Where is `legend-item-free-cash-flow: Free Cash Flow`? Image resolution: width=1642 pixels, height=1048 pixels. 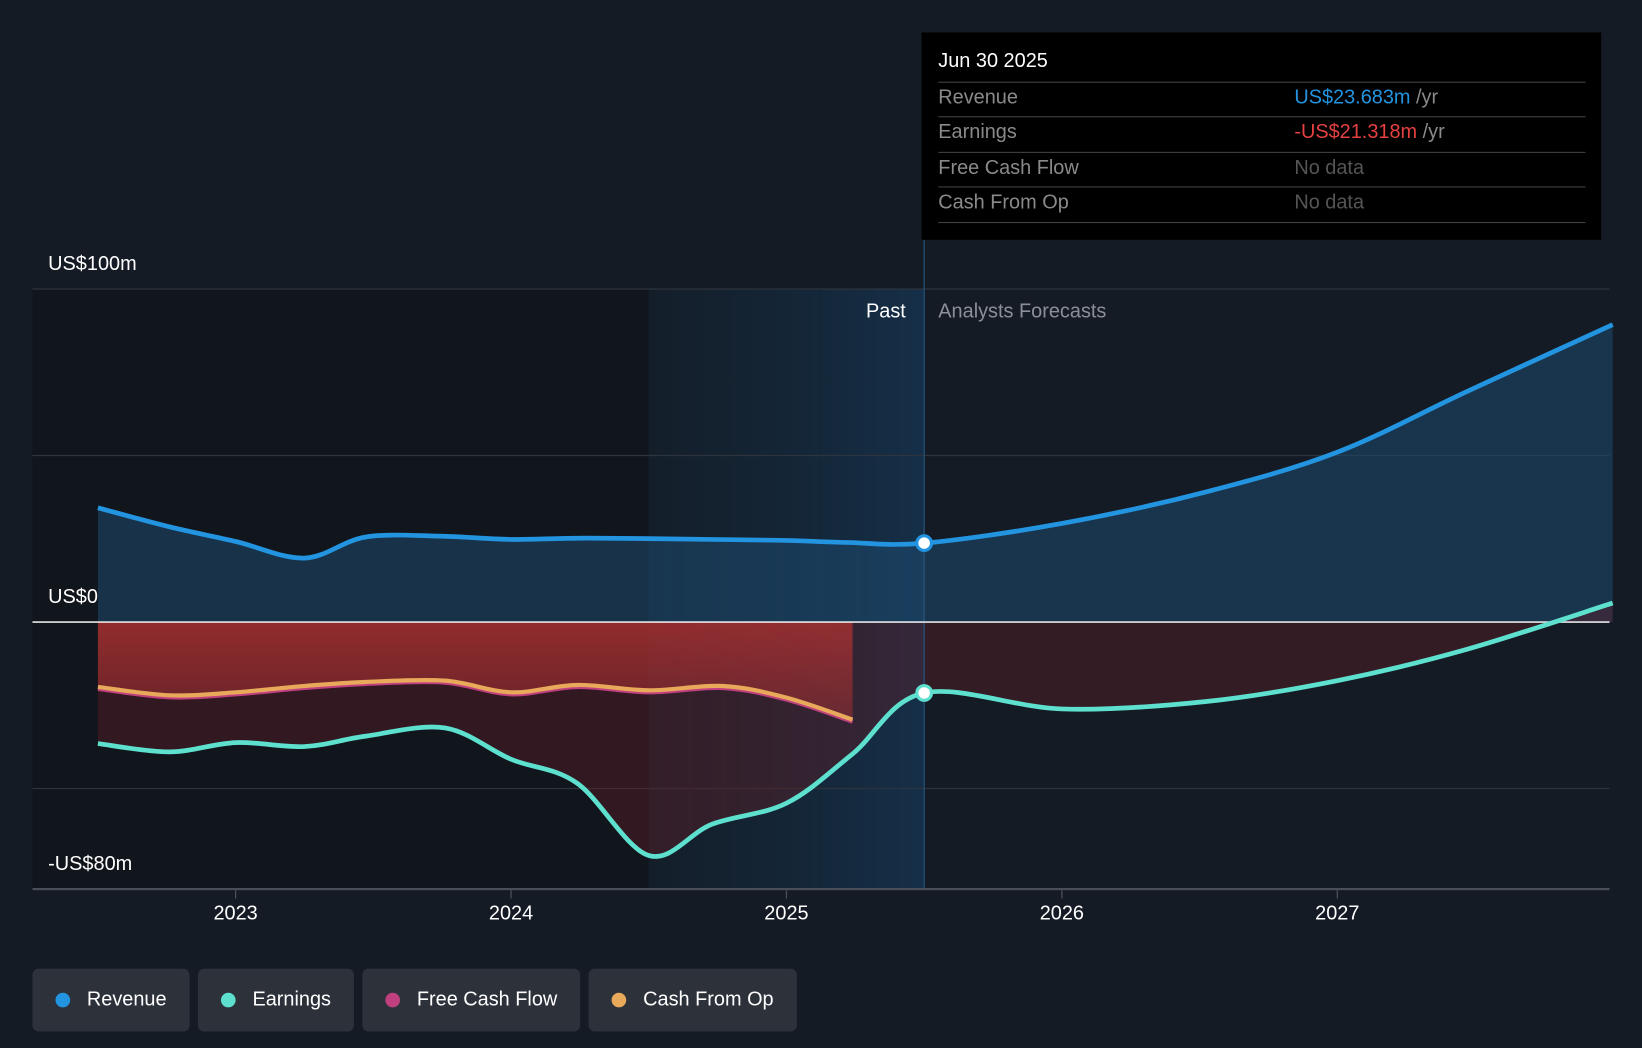 legend-item-free-cash-flow: Free Cash Flow is located at coordinates (471, 1000).